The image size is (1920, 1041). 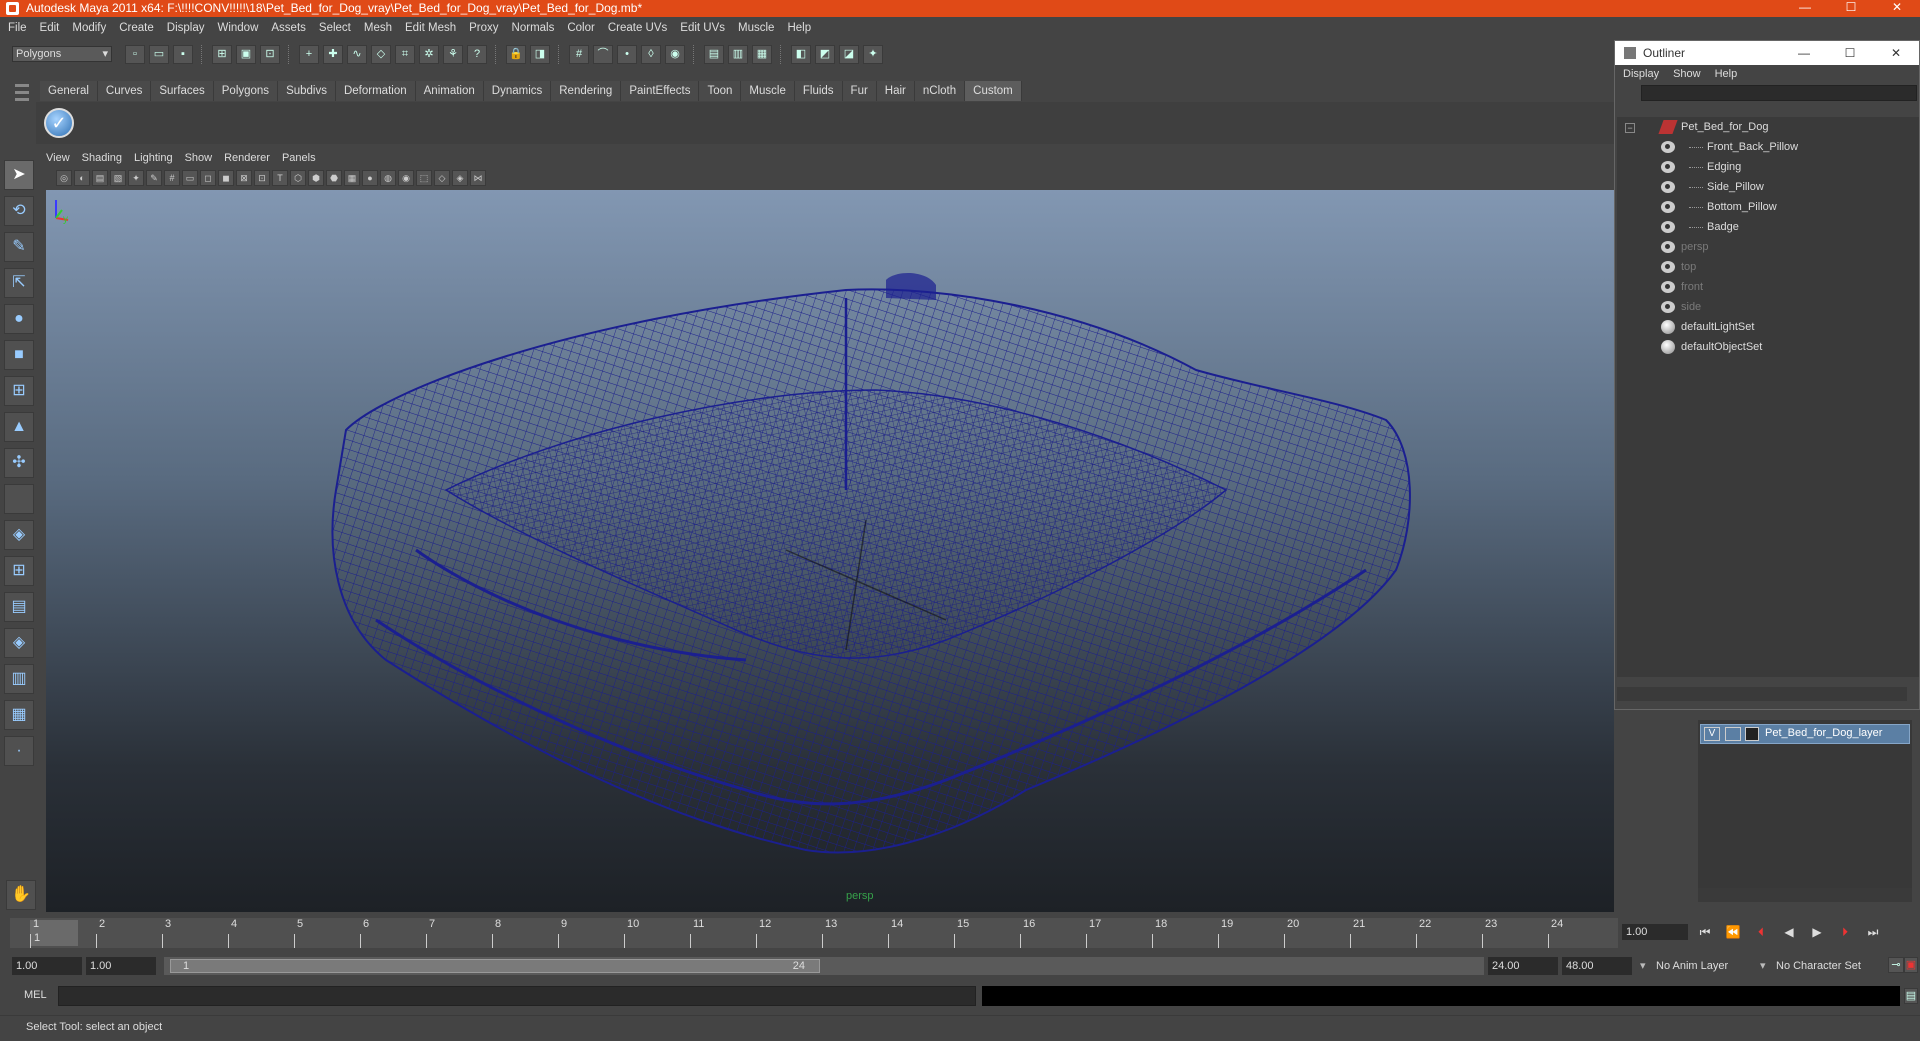 I want to click on menu-muscle: Muscle, so click(x=756, y=28).